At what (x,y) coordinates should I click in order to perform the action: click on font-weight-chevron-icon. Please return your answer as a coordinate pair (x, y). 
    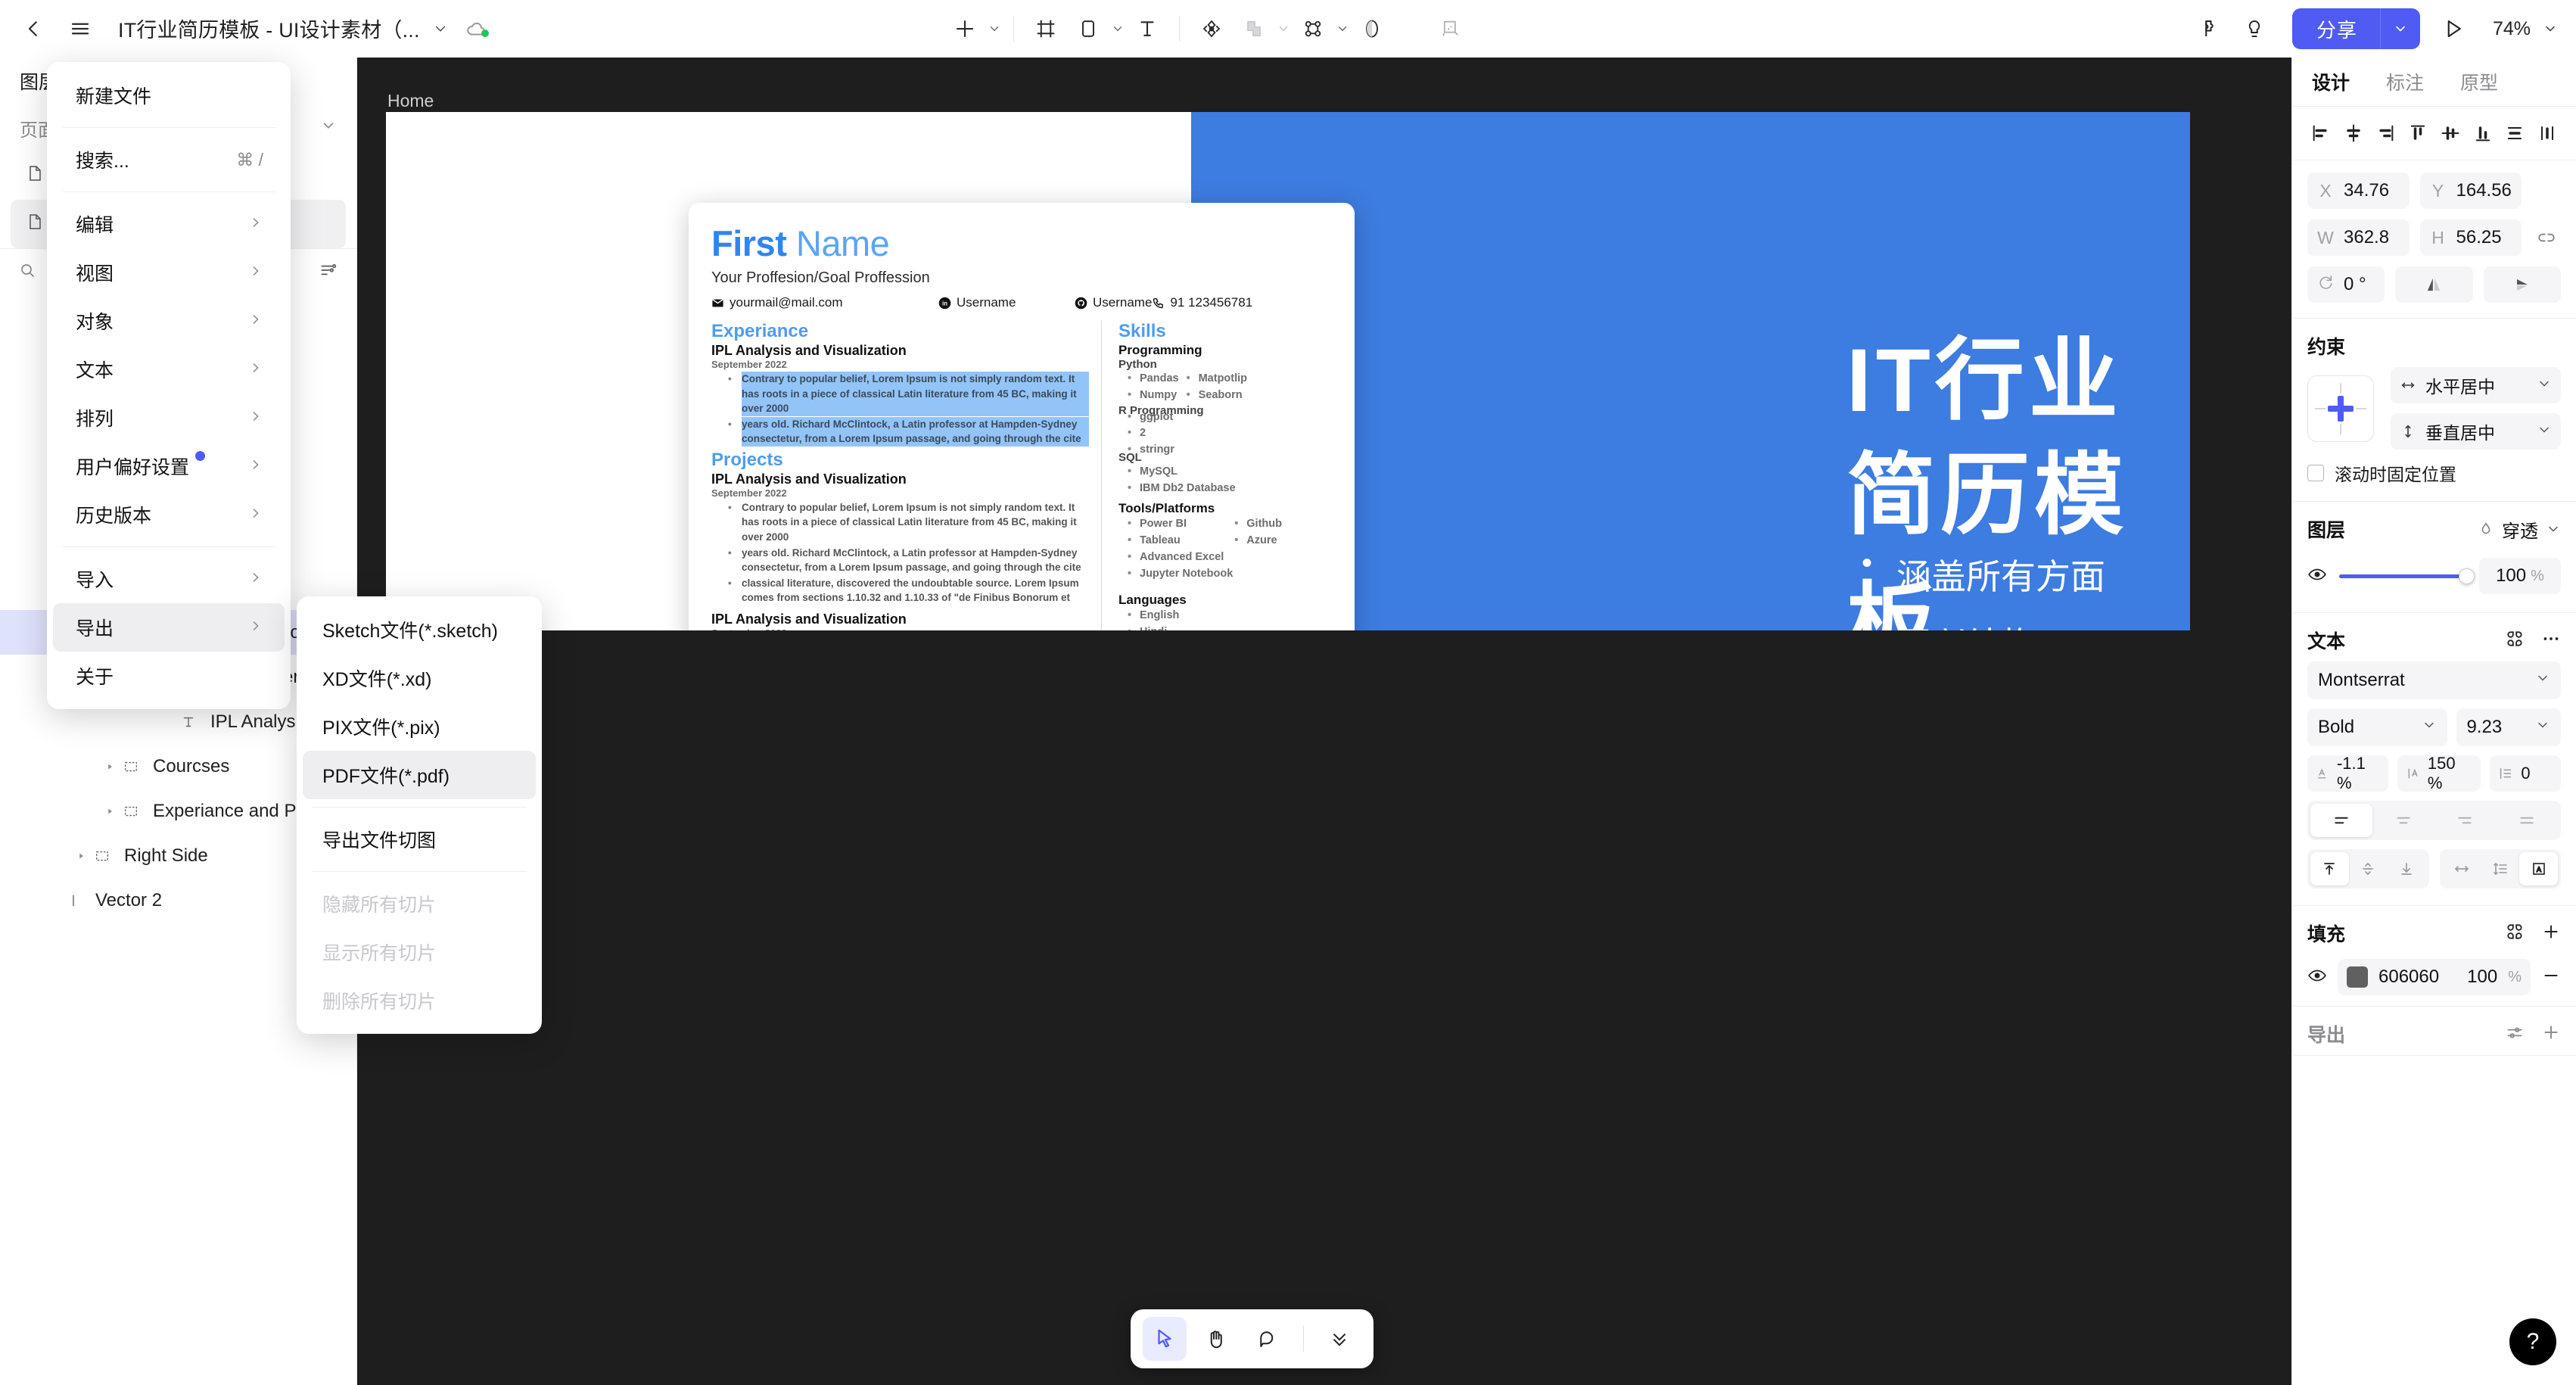
    Looking at the image, I should click on (2429, 727).